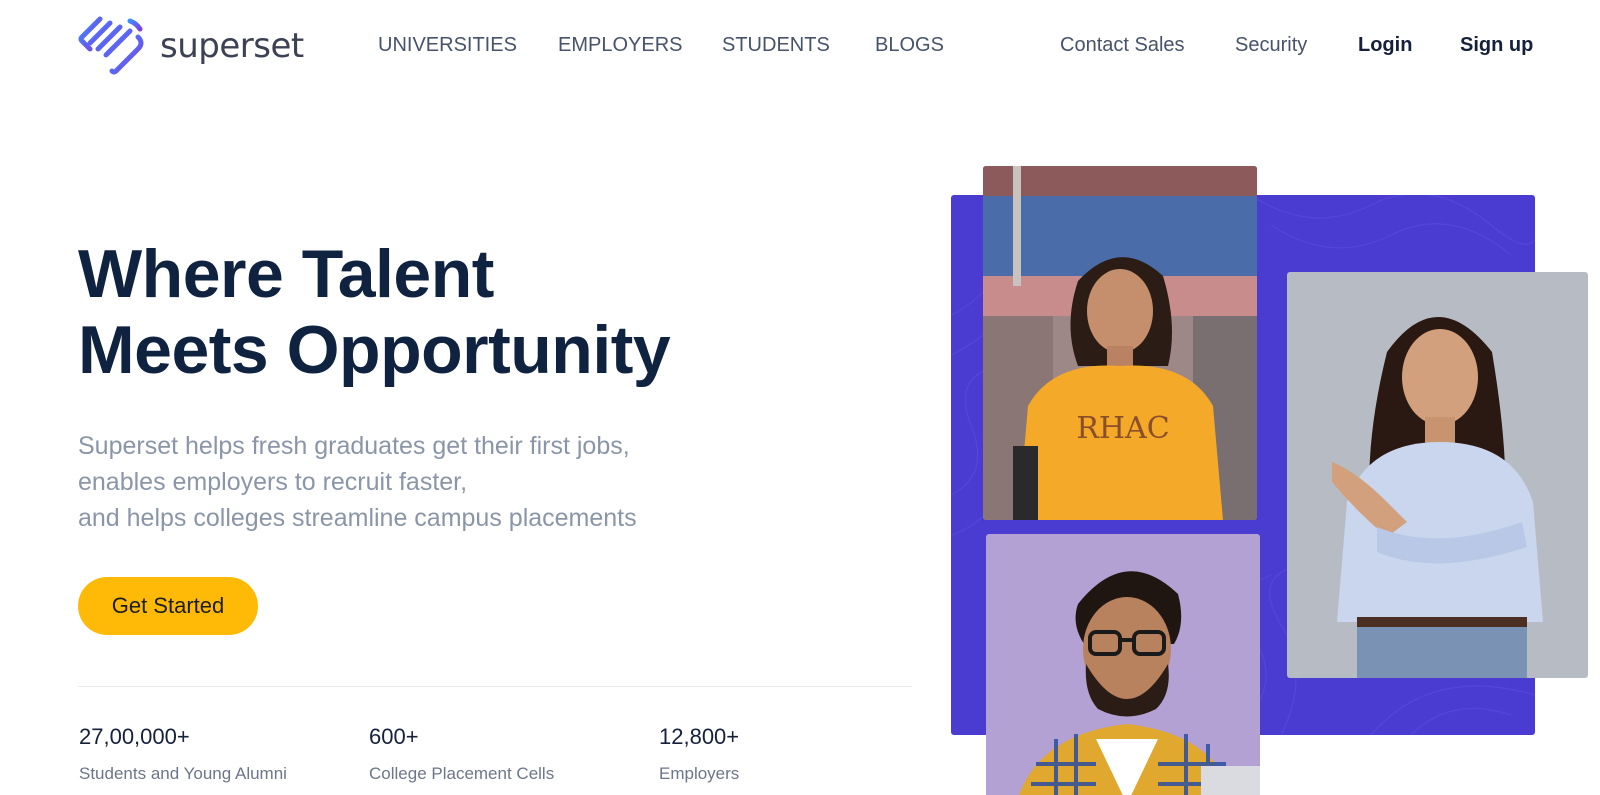 The height and width of the screenshot is (795, 1600). Describe the element at coordinates (699, 754) in the screenshot. I see `stat-employers: 12,800+ Employers` at that location.